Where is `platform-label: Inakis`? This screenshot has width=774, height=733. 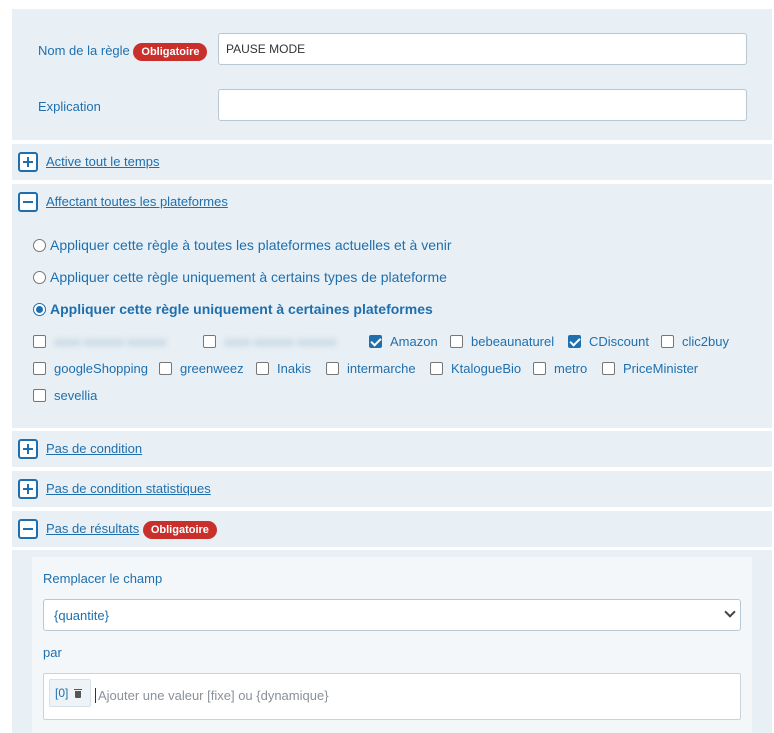
platform-label: Inakis is located at coordinates (294, 368).